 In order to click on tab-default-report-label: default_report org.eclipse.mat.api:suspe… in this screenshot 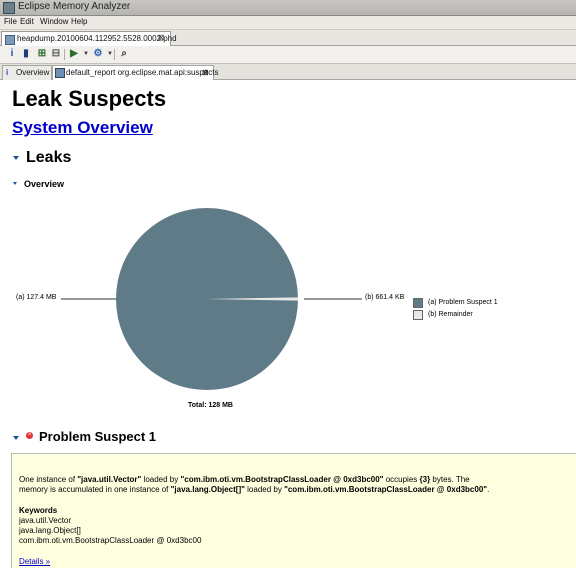, I will do `click(142, 72)`.